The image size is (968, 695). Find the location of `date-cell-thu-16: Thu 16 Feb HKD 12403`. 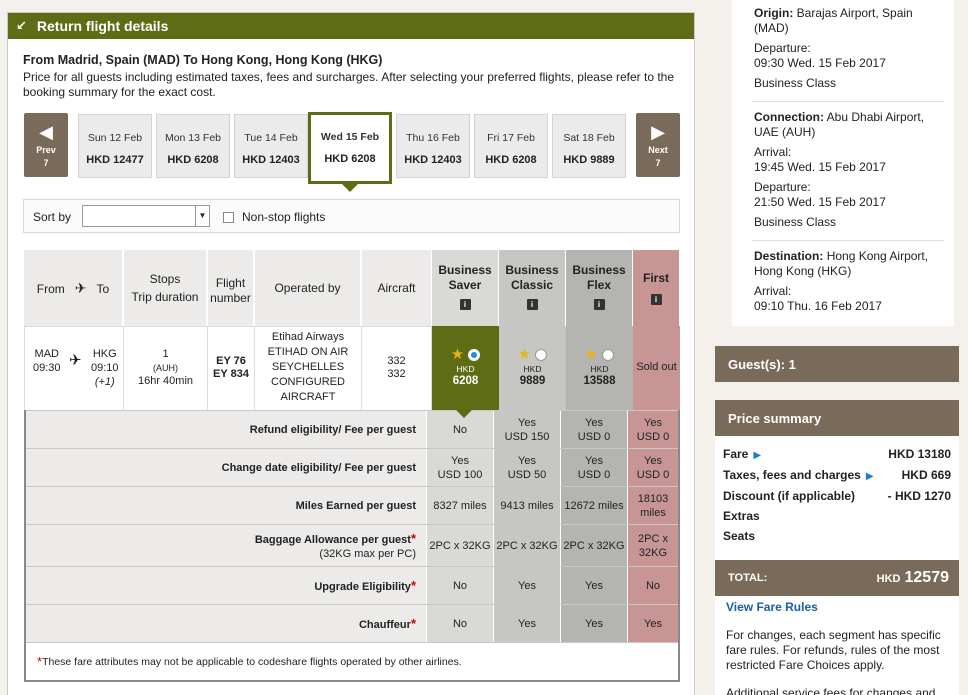

date-cell-thu-16: Thu 16 Feb HKD 12403 is located at coordinates (433, 146).